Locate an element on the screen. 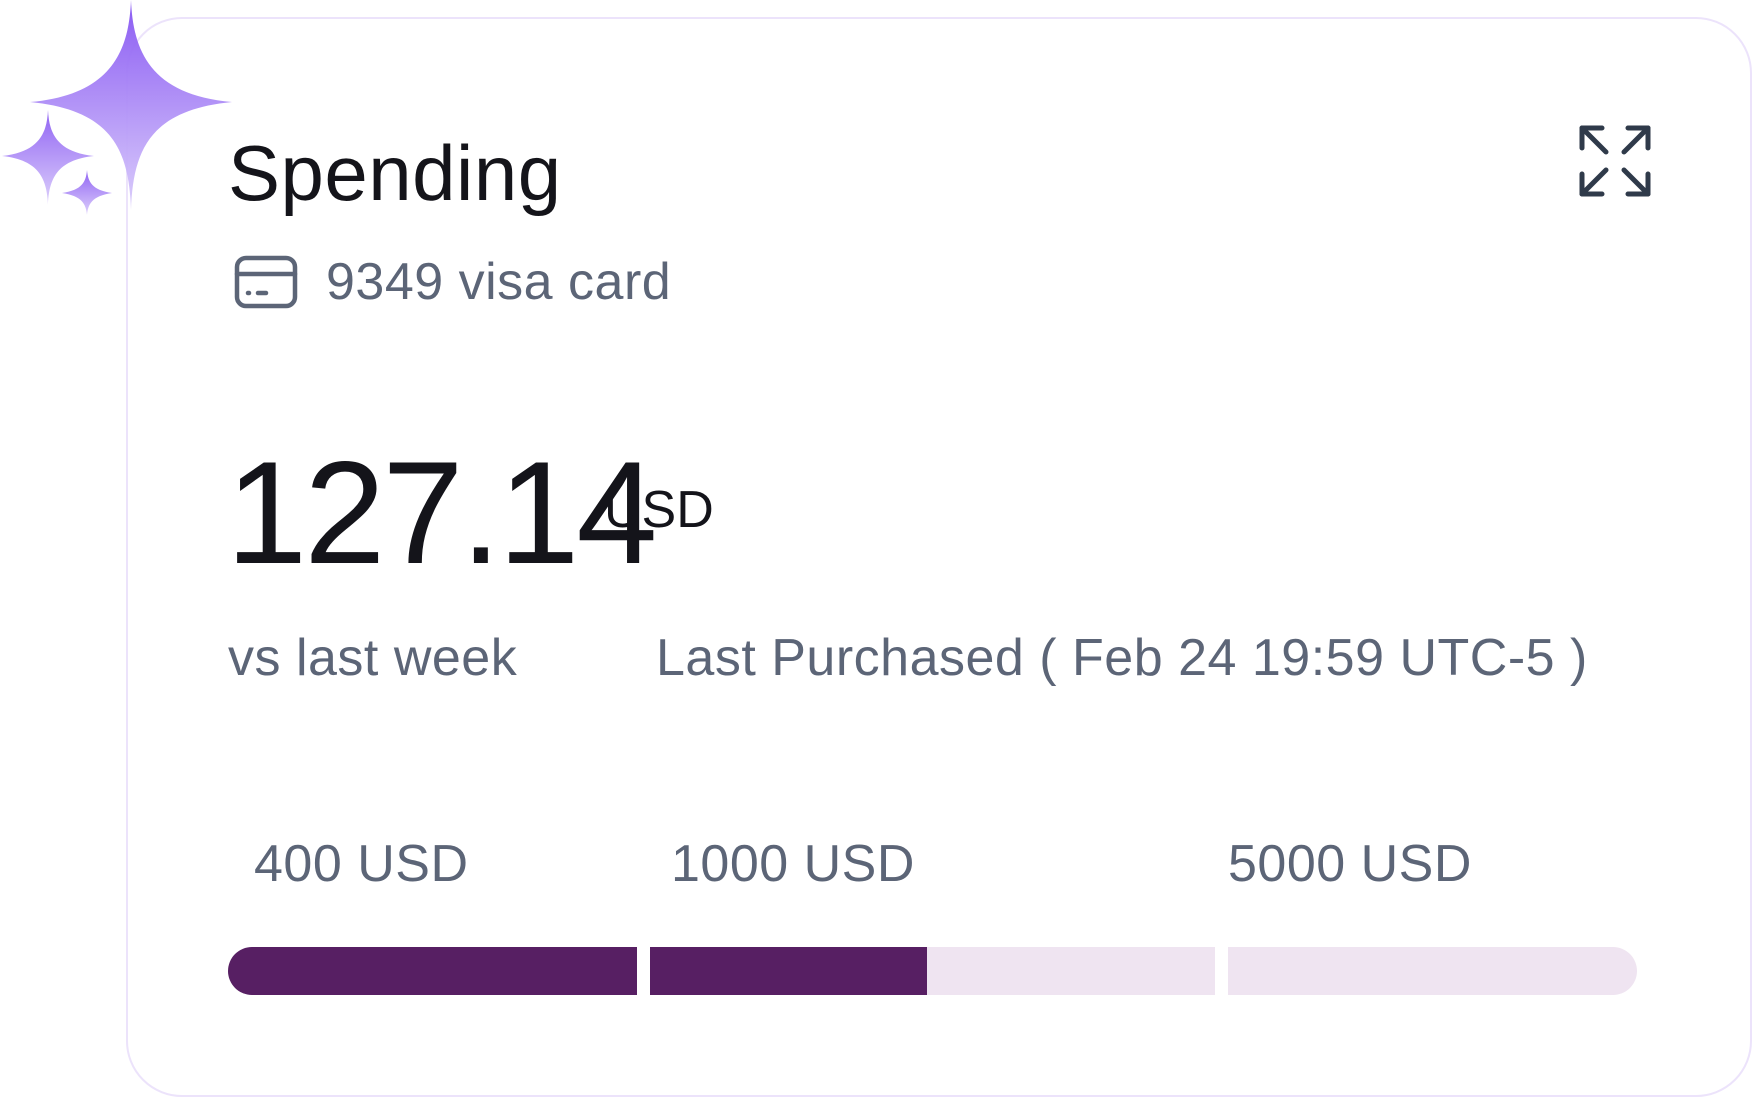  sparkles-icon is located at coordinates (117, 107).